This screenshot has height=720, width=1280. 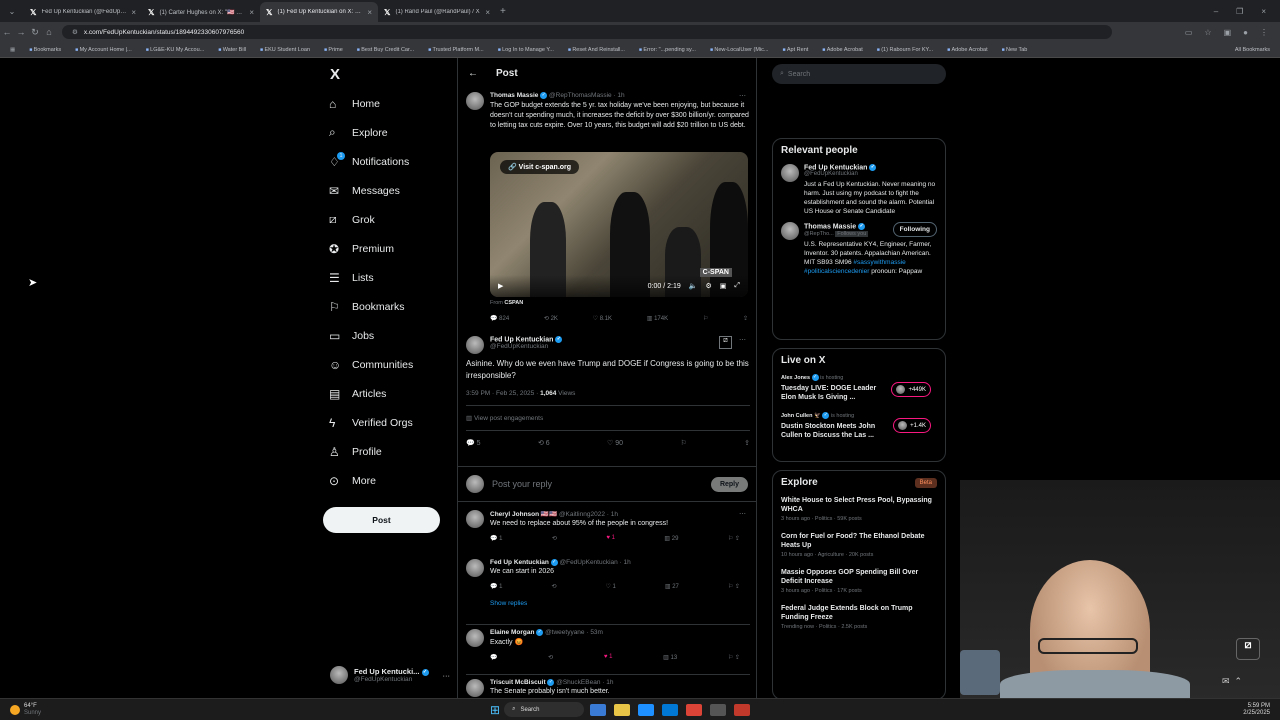 I want to click on like-count: ♡ 90, so click(x=615, y=443).